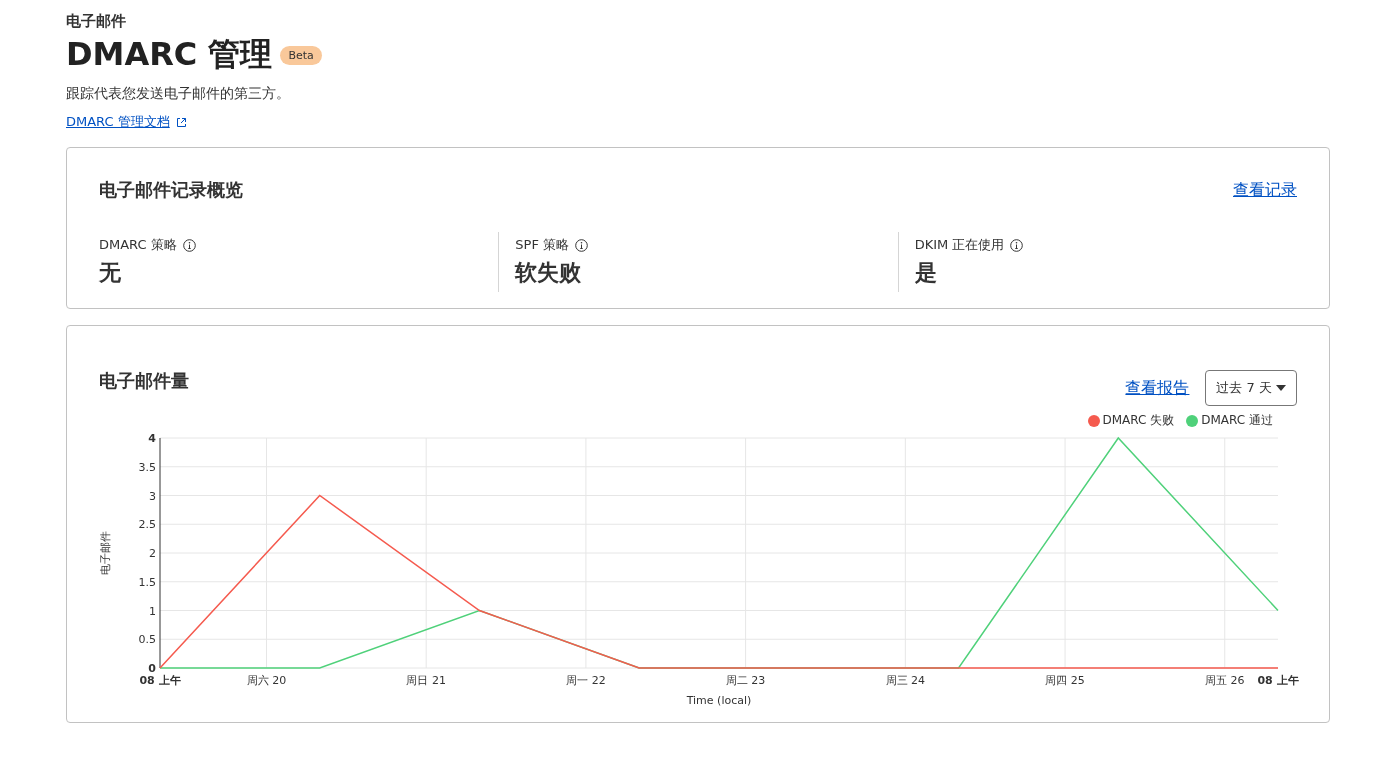  Describe the element at coordinates (147, 467) in the screenshot. I see `y-tick-label: 3.5` at that location.